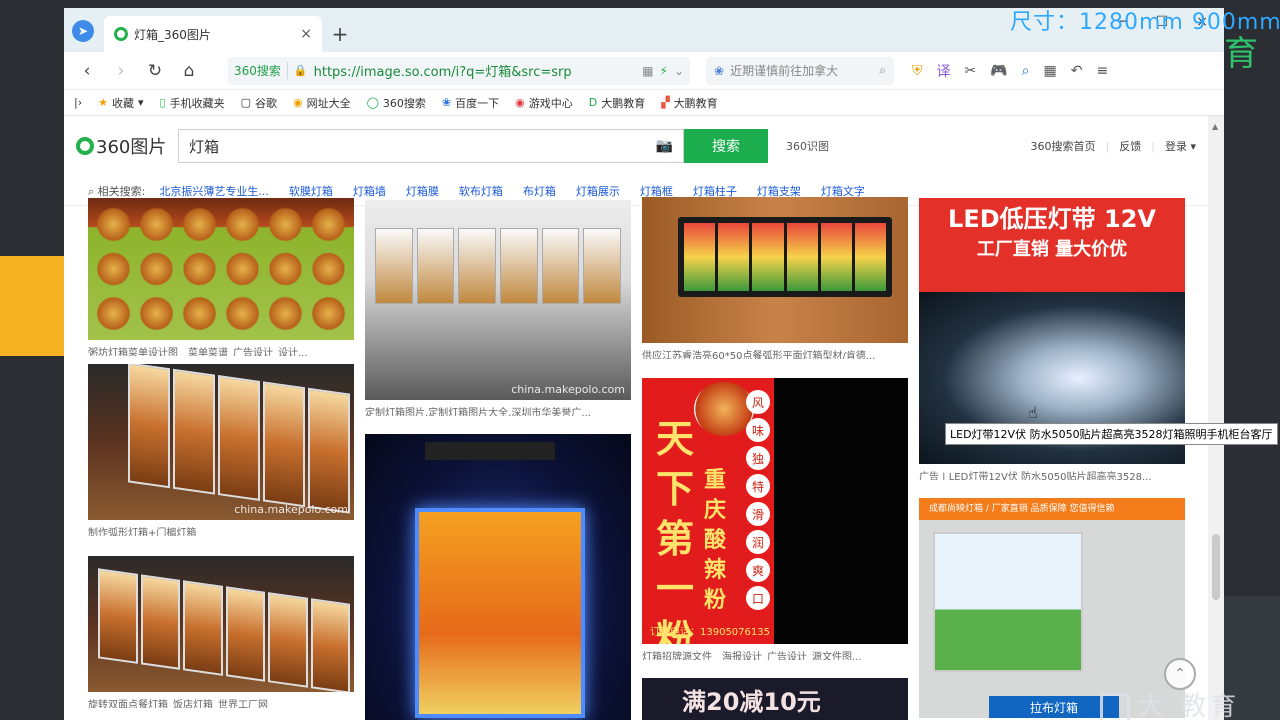  I want to click on menu-icon: ≡, so click(1102, 71).